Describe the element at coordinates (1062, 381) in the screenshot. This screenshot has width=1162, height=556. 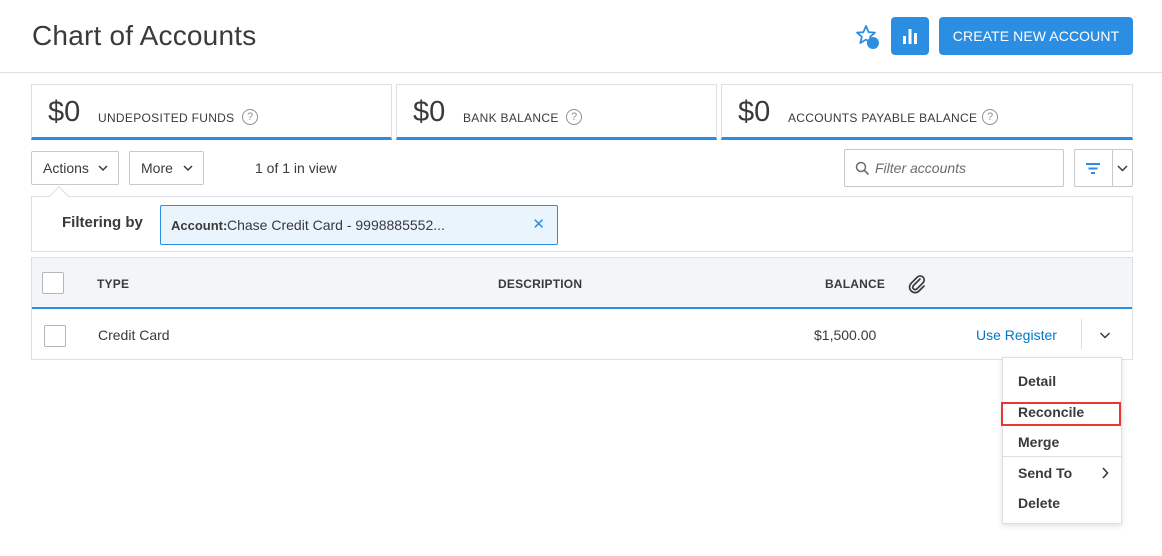
I see `menu-item-detail: Detail` at that location.